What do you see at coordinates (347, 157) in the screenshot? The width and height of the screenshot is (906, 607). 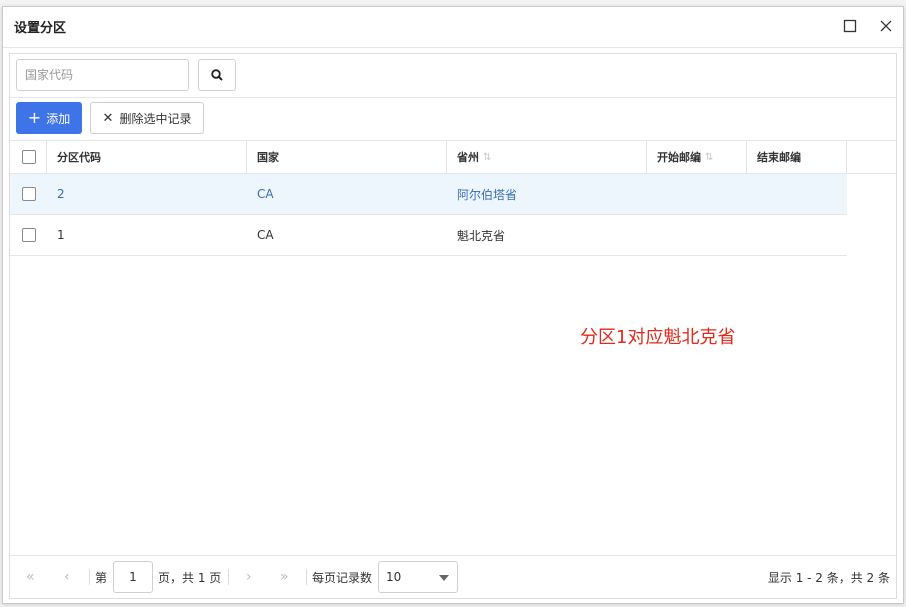 I see `column-header-country: 国家` at bounding box center [347, 157].